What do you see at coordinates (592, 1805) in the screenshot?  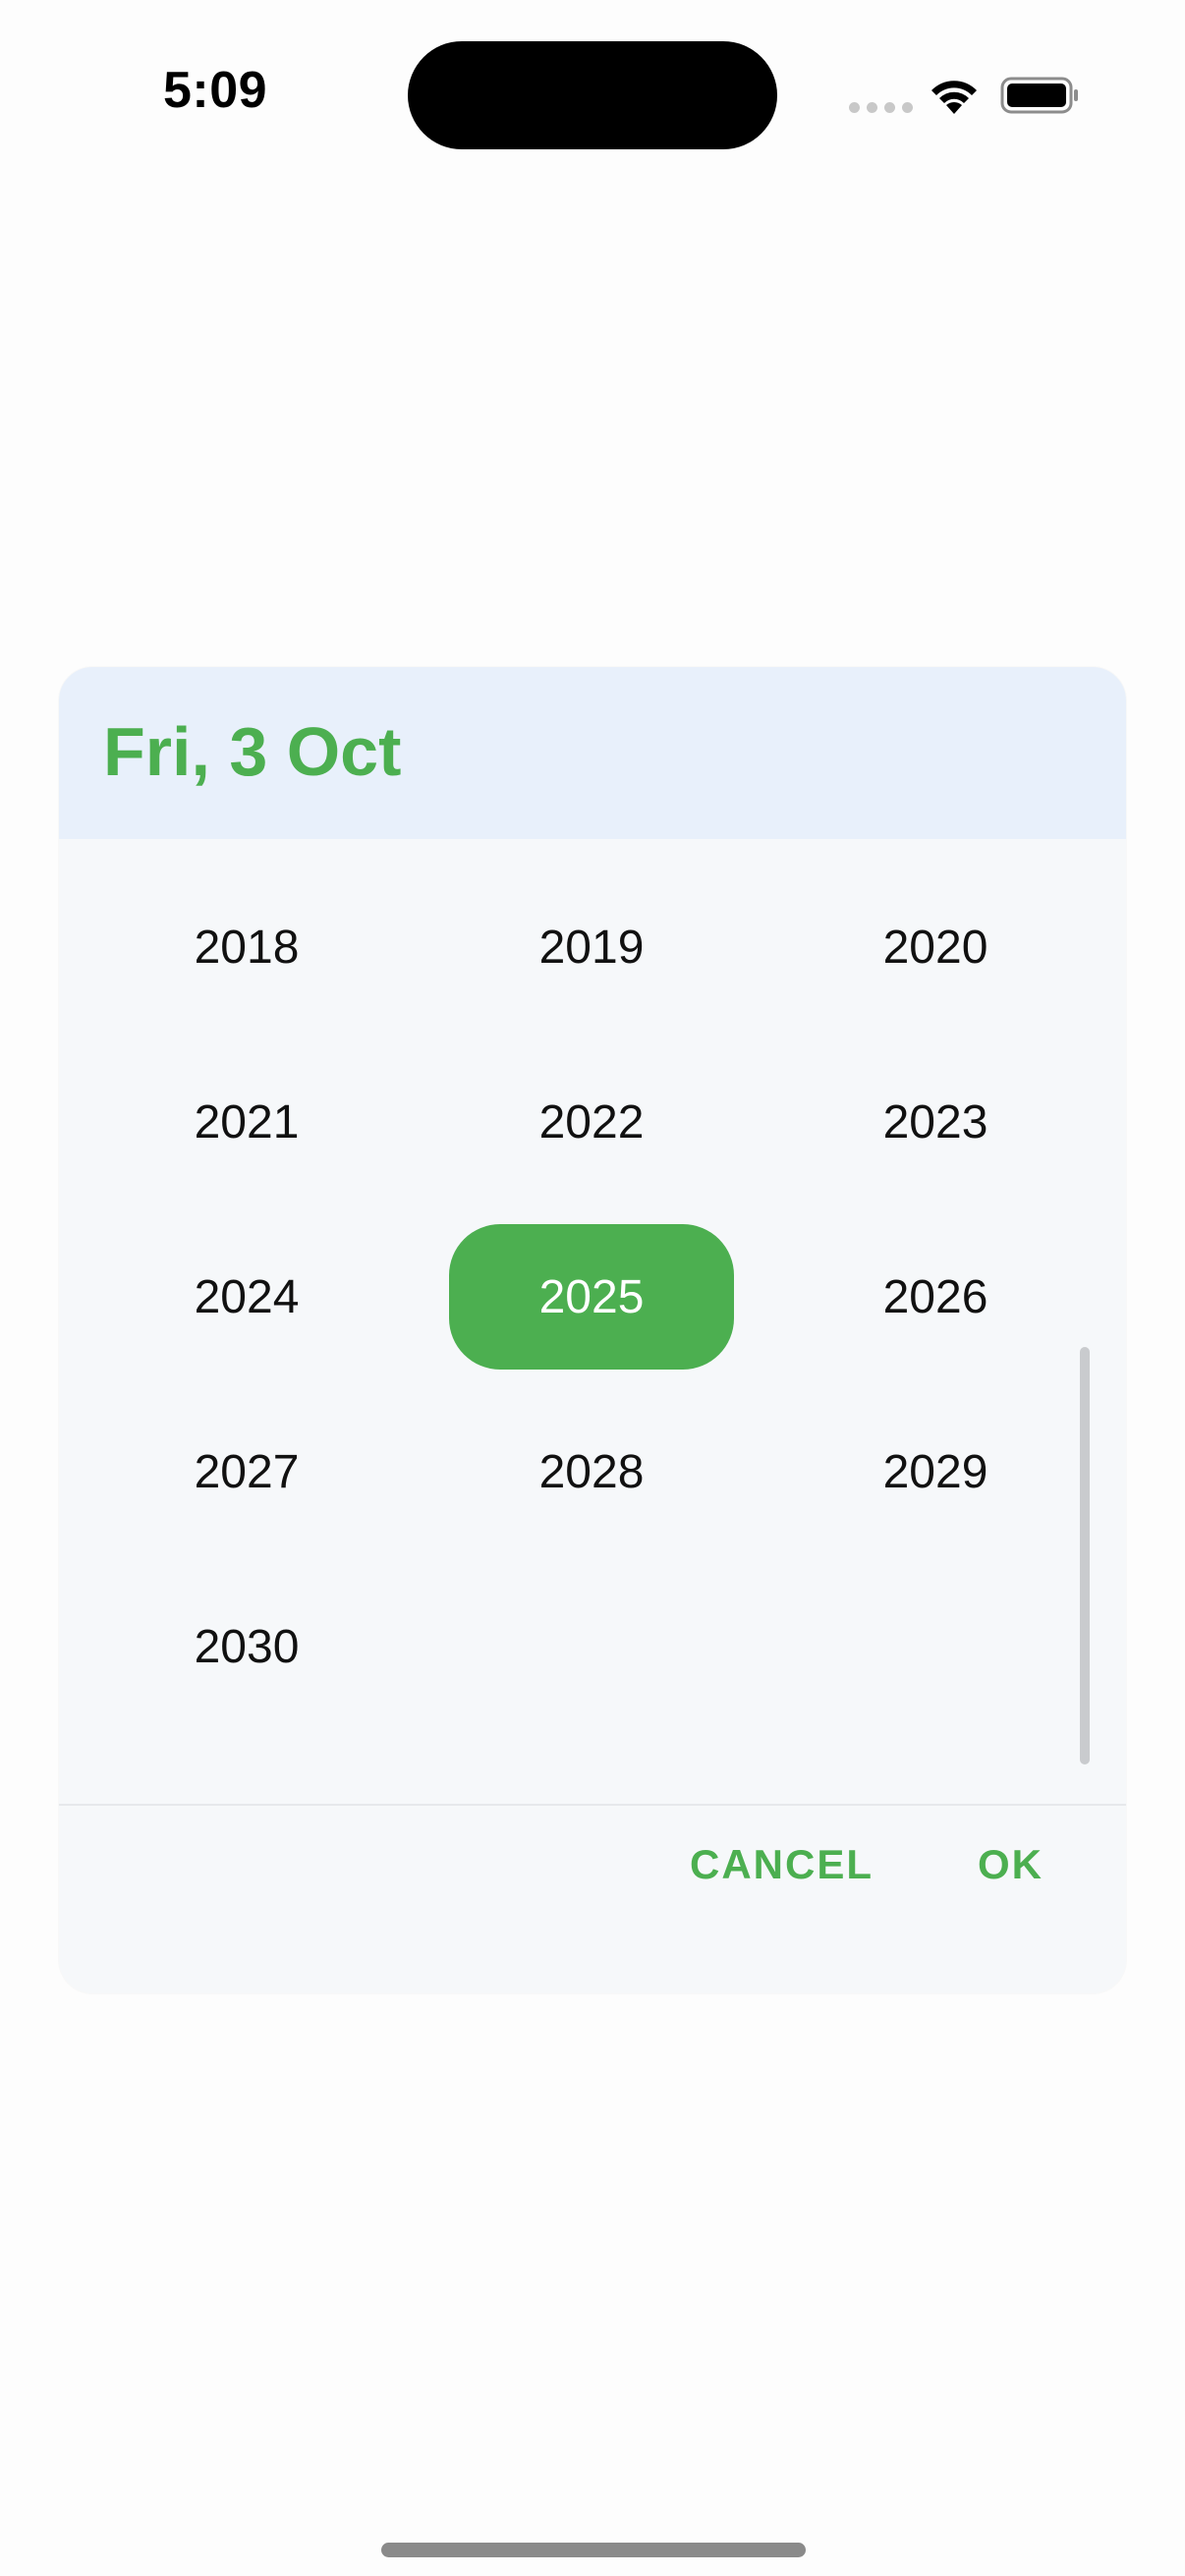 I see `dialog-divider` at bounding box center [592, 1805].